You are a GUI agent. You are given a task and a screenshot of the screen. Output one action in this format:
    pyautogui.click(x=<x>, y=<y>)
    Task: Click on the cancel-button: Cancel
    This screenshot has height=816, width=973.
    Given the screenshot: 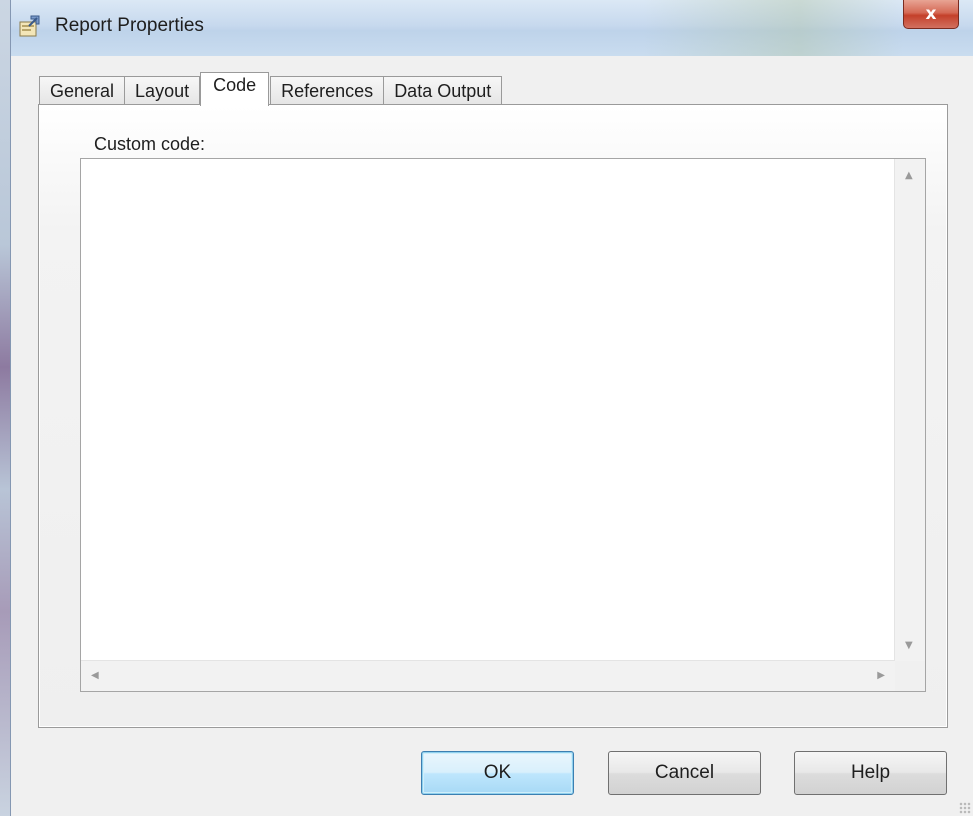 What is the action you would take?
    pyautogui.click(x=684, y=773)
    